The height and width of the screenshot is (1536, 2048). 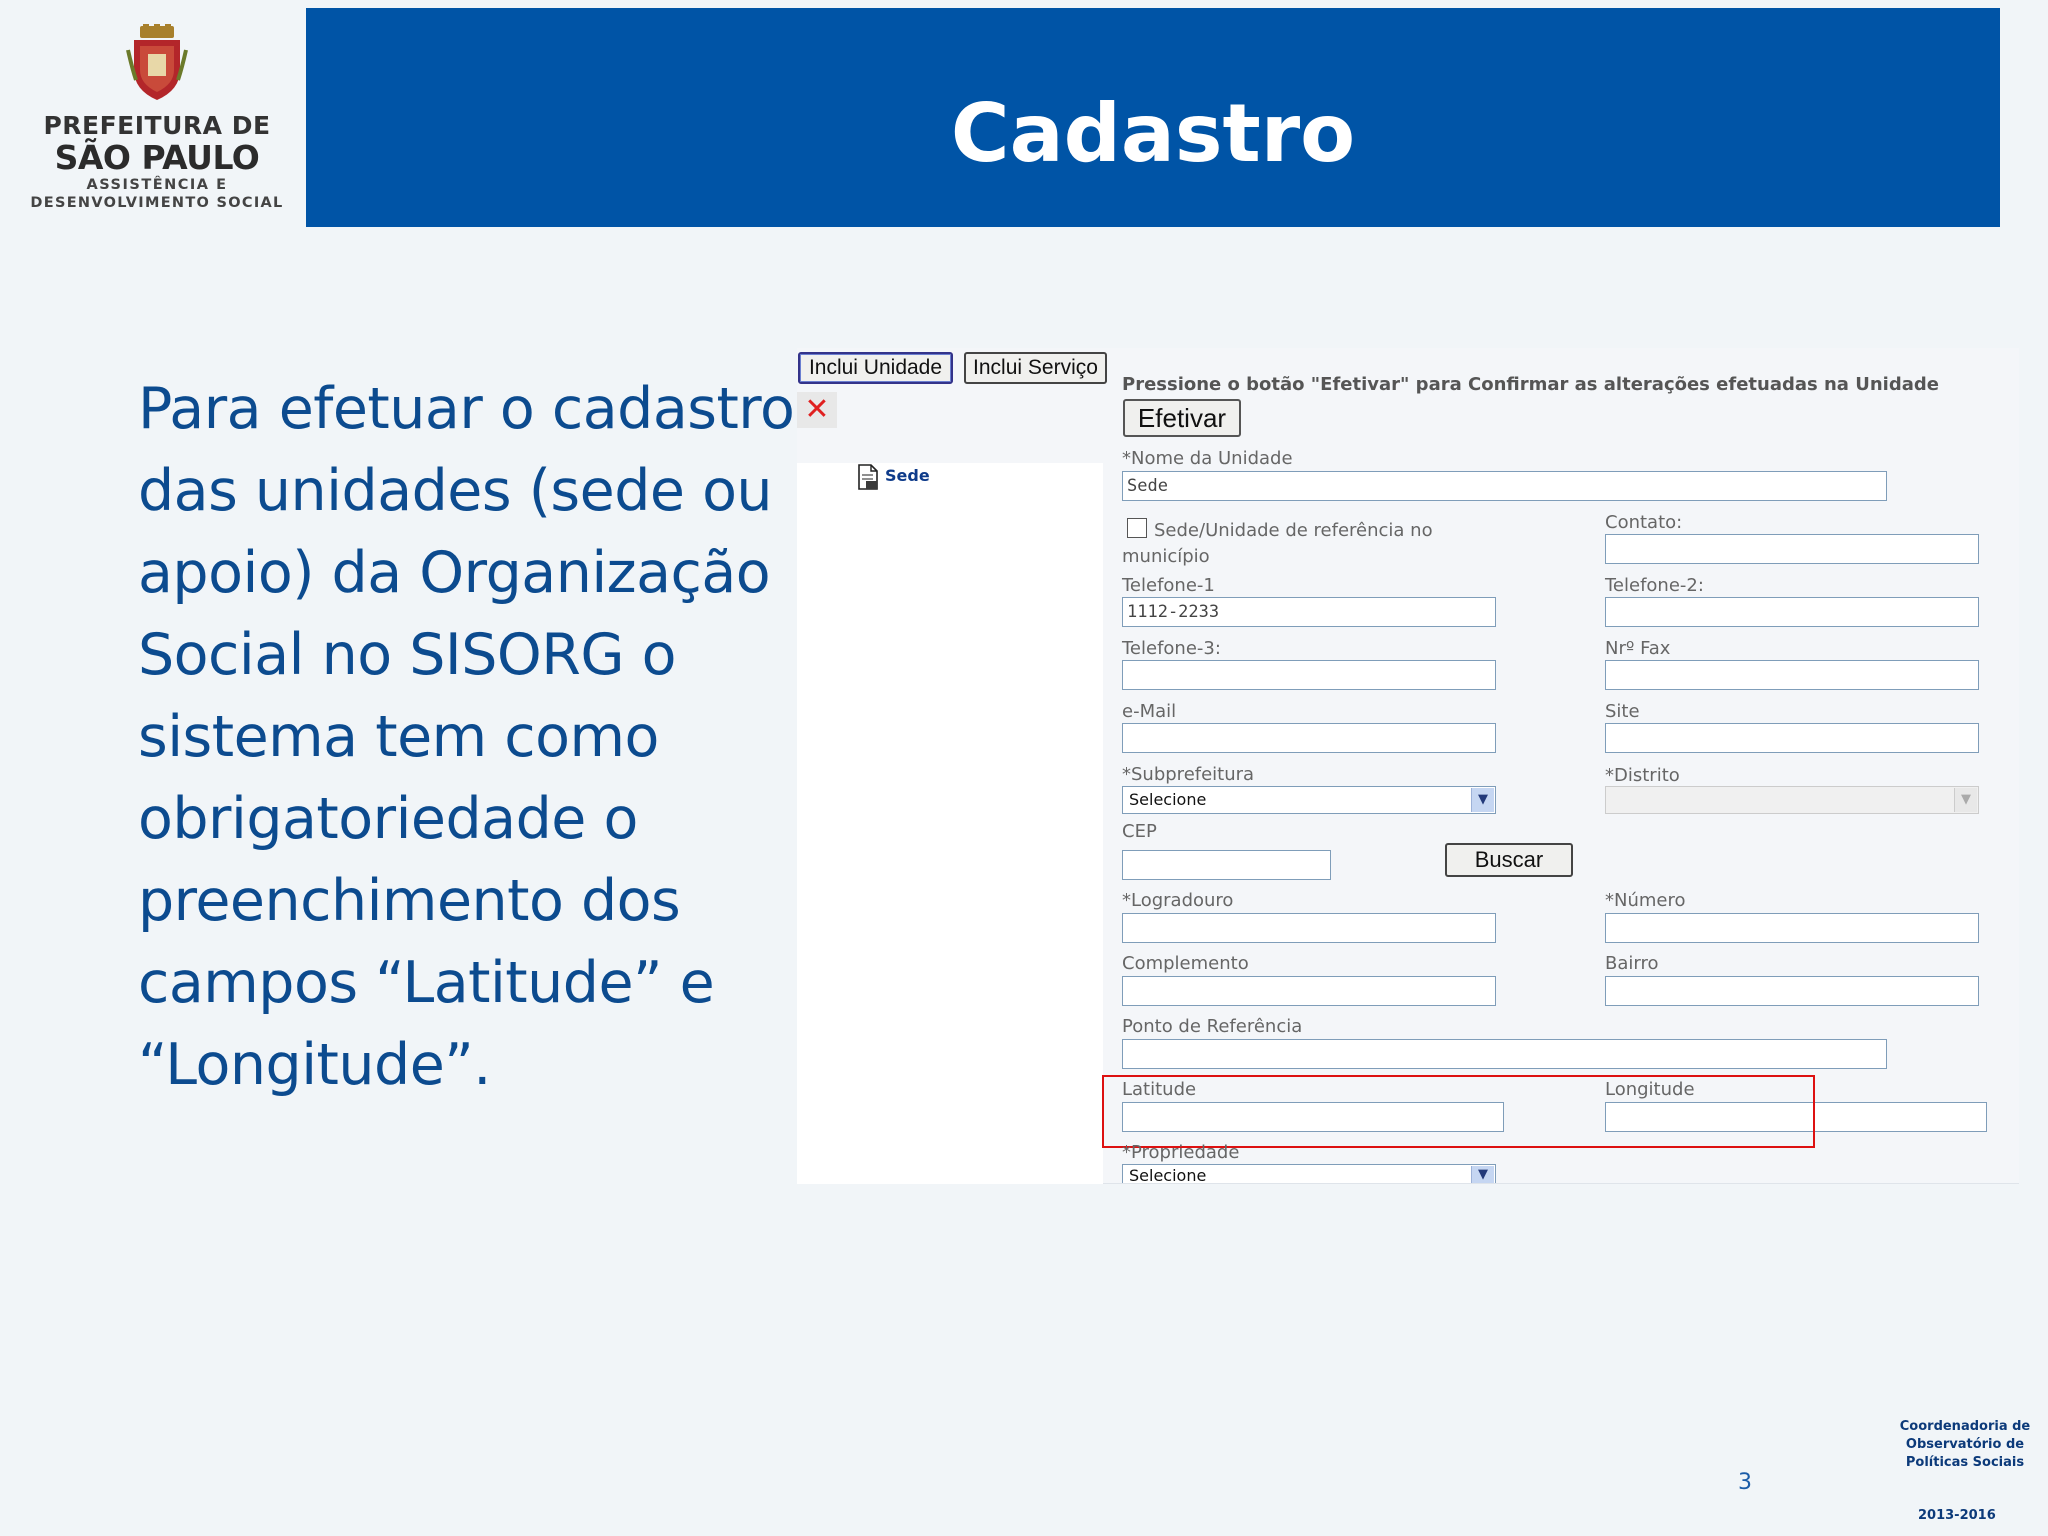 I want to click on logradouro-input, so click(x=1309, y=928).